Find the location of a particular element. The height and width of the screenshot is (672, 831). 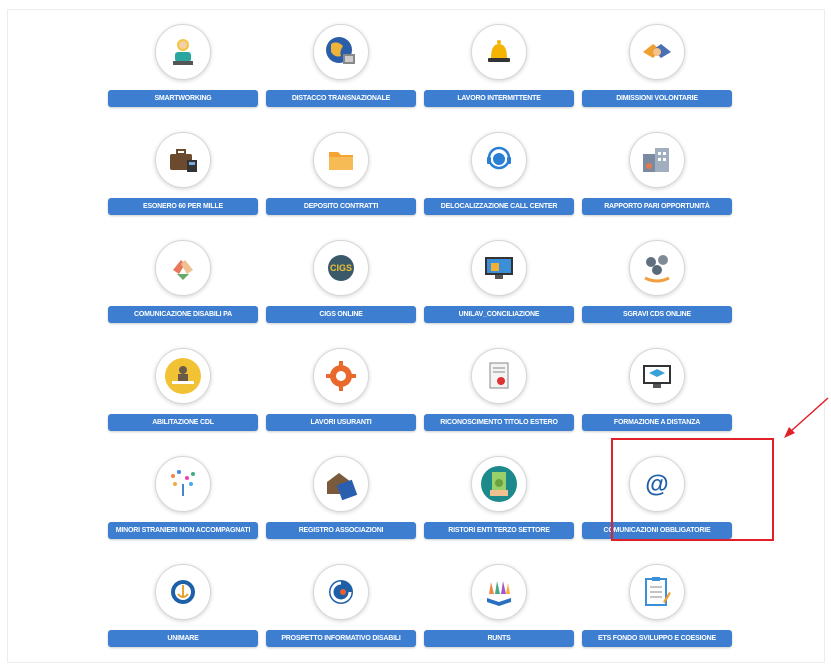

service-tile: ETS FONDO SVILUPPO E COESIONE is located at coordinates (657, 618).